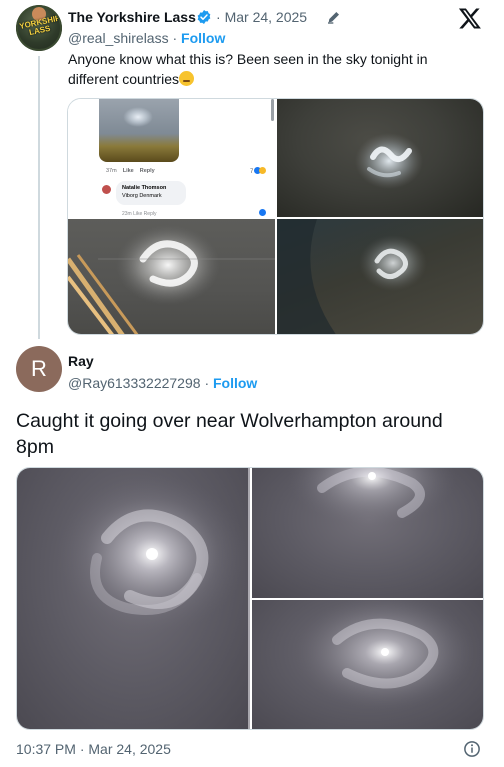 The height and width of the screenshot is (767, 504). I want to click on embedded-count-badge, so click(262, 212).